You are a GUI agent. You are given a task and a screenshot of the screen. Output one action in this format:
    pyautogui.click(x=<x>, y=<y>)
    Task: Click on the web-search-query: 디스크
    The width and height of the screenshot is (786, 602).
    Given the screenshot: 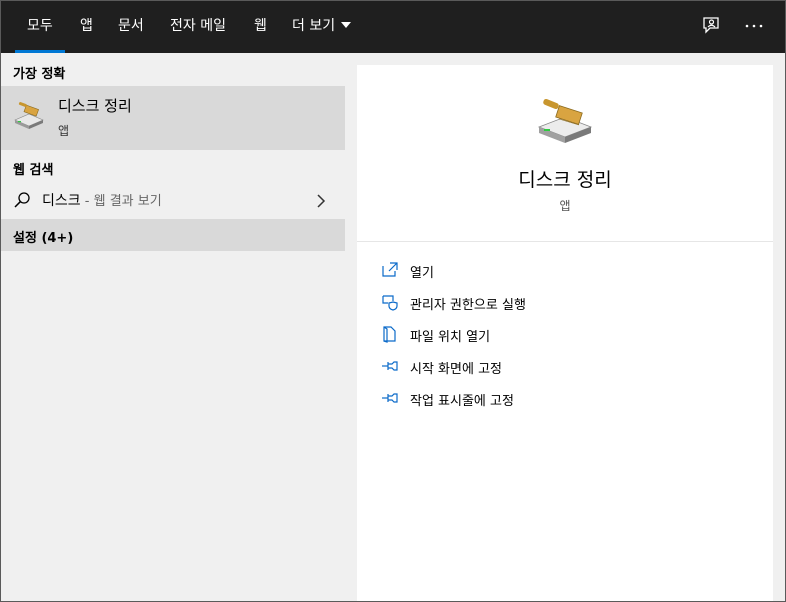 What is the action you would take?
    pyautogui.click(x=61, y=201)
    